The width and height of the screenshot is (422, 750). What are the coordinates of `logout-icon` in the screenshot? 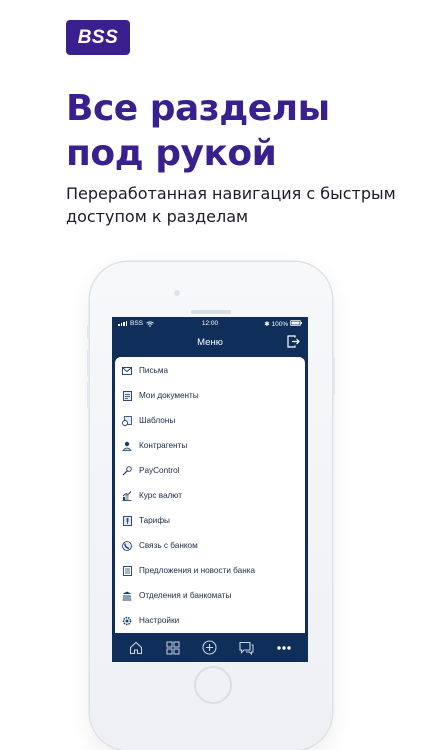 It's located at (293, 341).